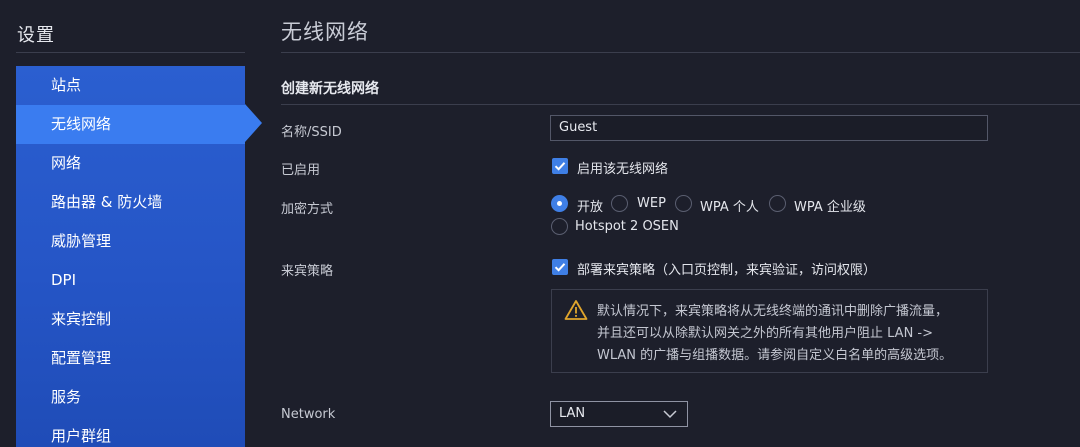 The image size is (1080, 447). Describe the element at coordinates (130, 124) in the screenshot. I see `sidebar-item-wireless-networks: 无线网络` at that location.